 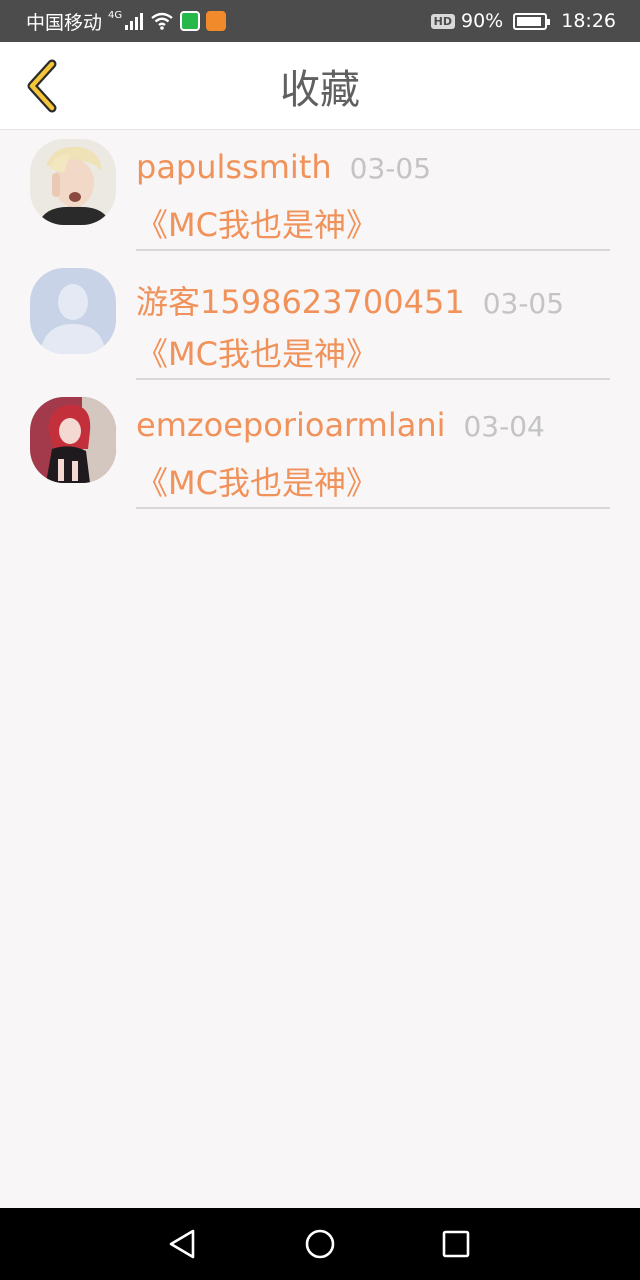 I want to click on battery-fill, so click(x=529, y=21).